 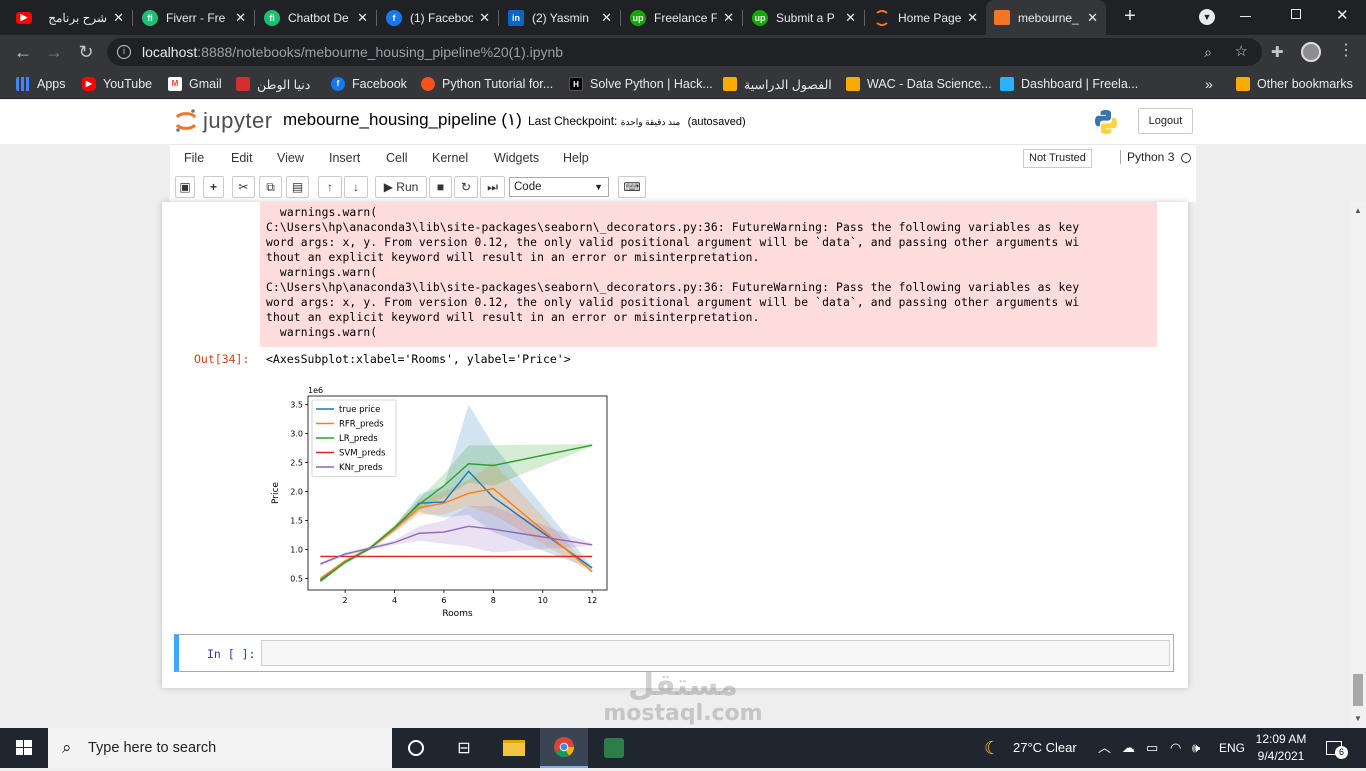 I want to click on close-window-icon: ✕, so click(x=1342, y=15).